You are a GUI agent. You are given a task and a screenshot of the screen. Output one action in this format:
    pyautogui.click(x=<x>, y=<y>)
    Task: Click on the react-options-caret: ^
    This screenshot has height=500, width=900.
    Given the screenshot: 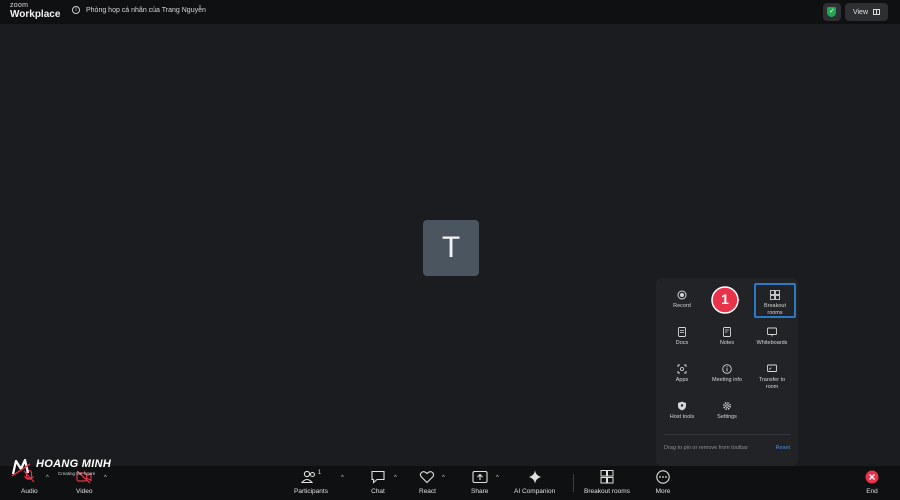 What is the action you would take?
    pyautogui.click(x=443, y=478)
    